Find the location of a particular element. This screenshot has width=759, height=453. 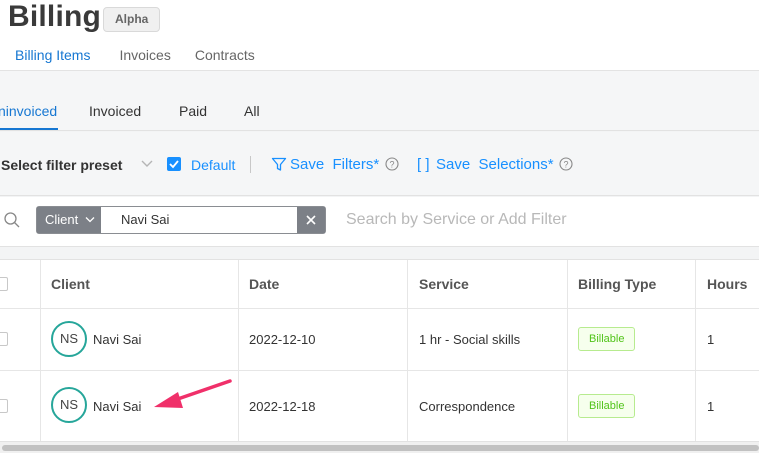

service-cell: 1 hr - Social skills is located at coordinates (470, 339).